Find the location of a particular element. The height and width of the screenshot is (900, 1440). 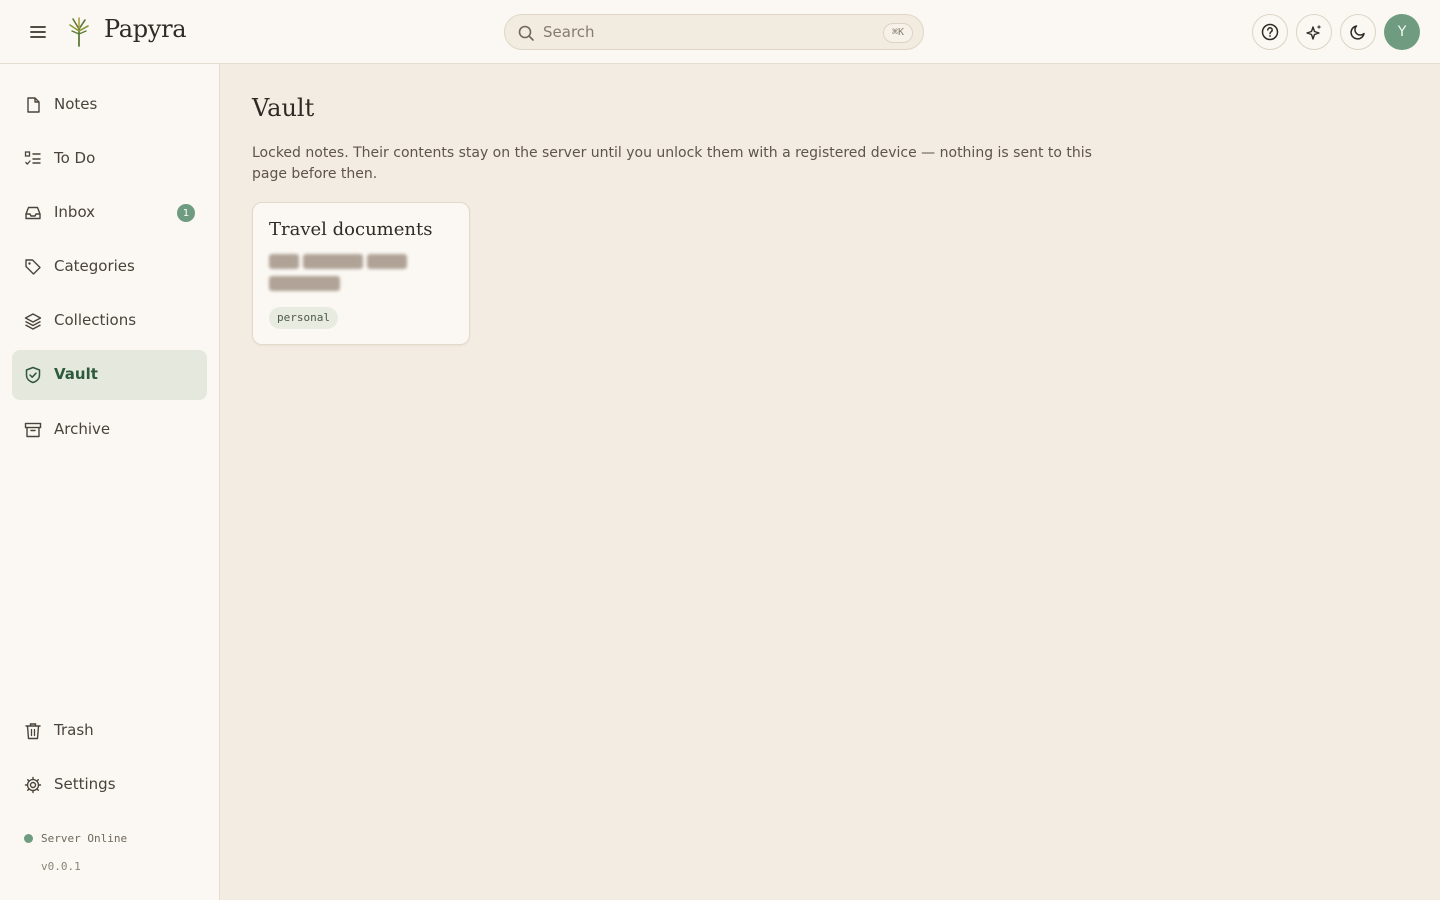

sparkles-icon is located at coordinates (1314, 32).